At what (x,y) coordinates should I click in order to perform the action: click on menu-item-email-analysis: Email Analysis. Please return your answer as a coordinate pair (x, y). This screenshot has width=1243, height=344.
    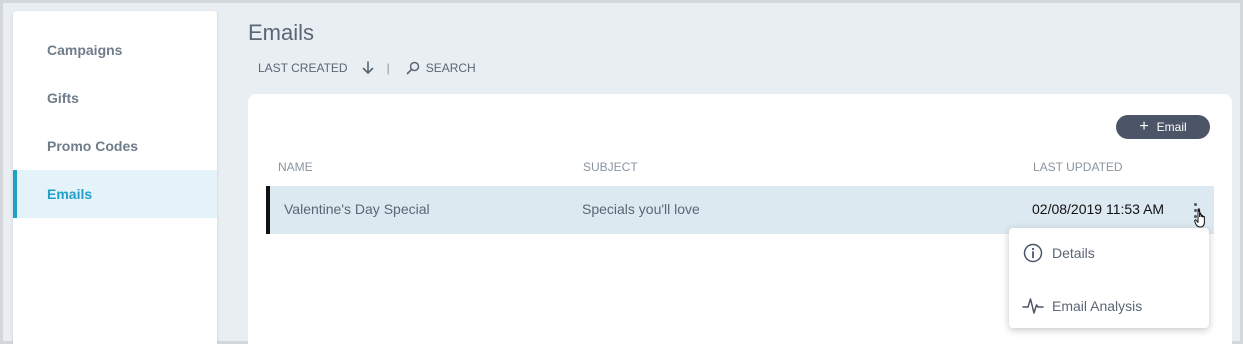
    Looking at the image, I should click on (1109, 306).